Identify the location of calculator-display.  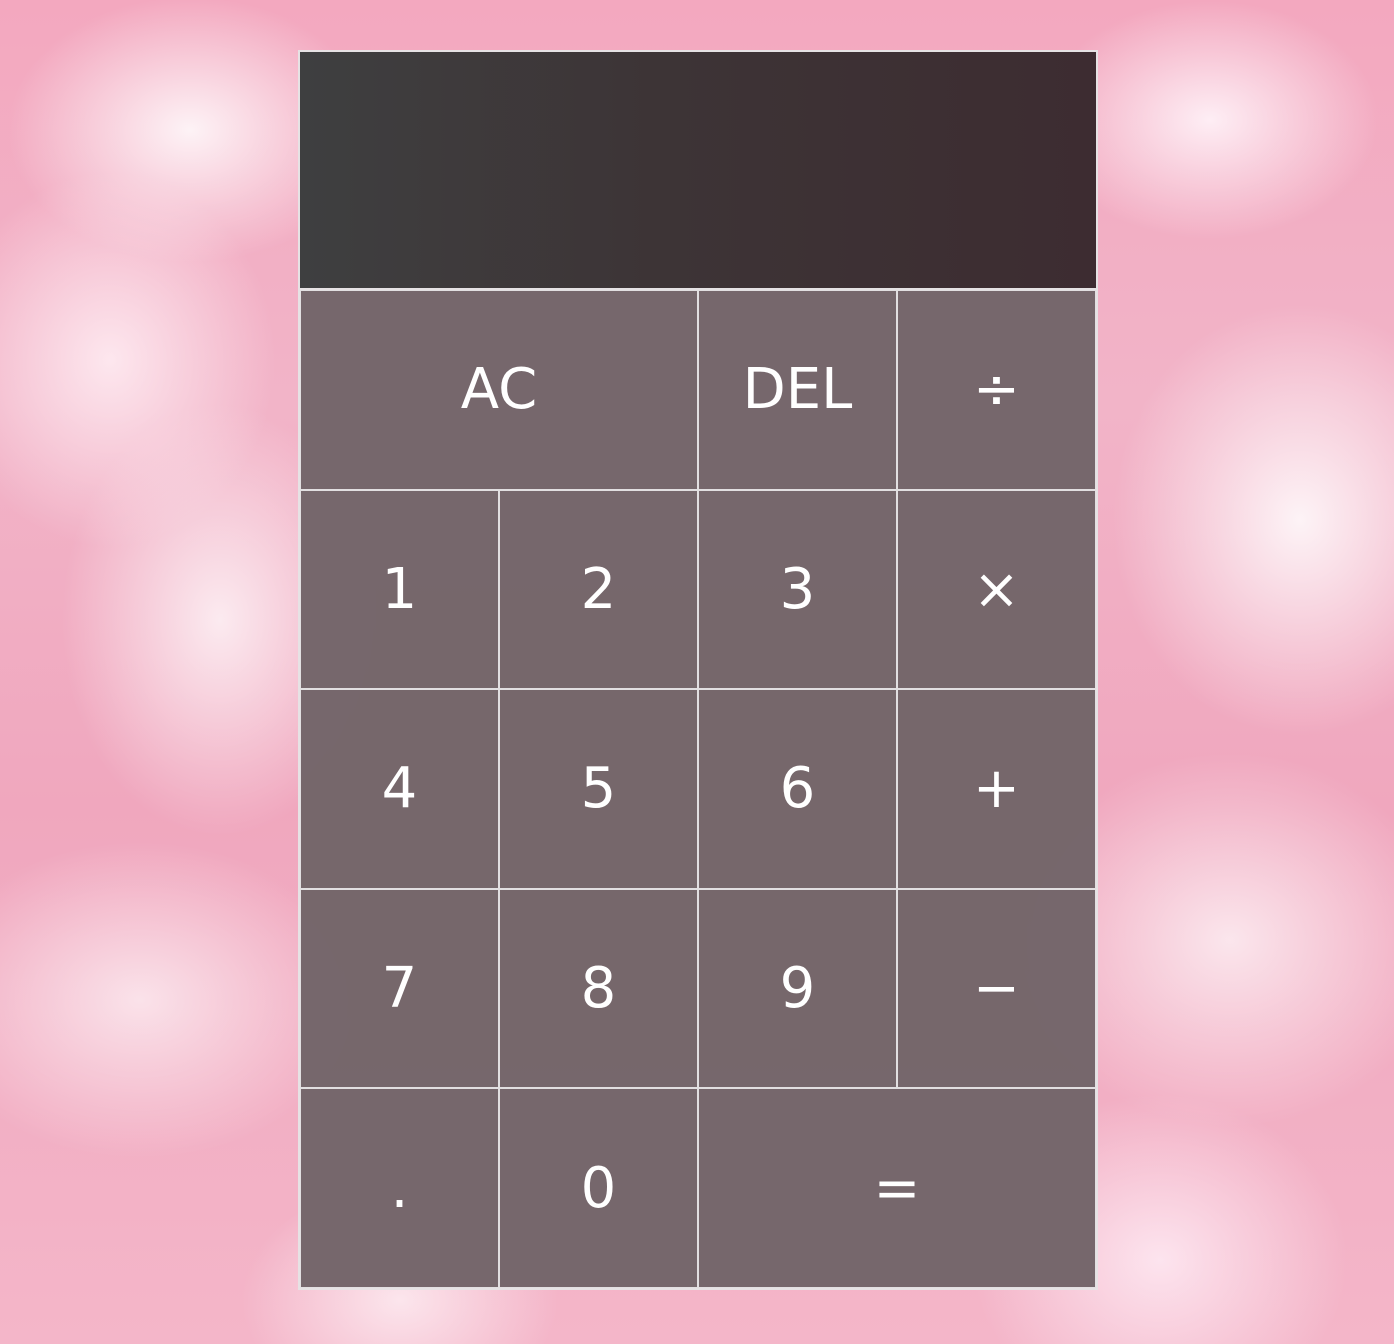
(698, 171).